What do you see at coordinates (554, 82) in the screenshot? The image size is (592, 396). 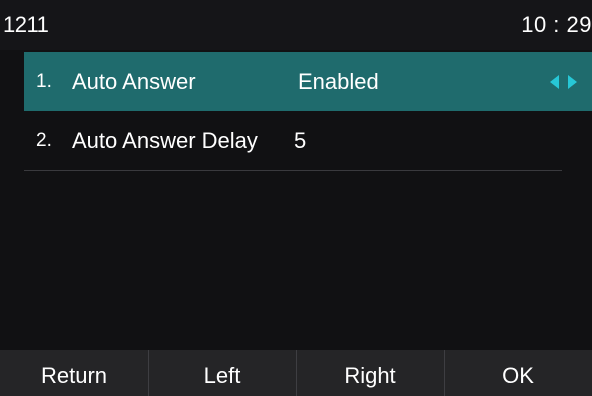 I see `chevron-left-icon` at bounding box center [554, 82].